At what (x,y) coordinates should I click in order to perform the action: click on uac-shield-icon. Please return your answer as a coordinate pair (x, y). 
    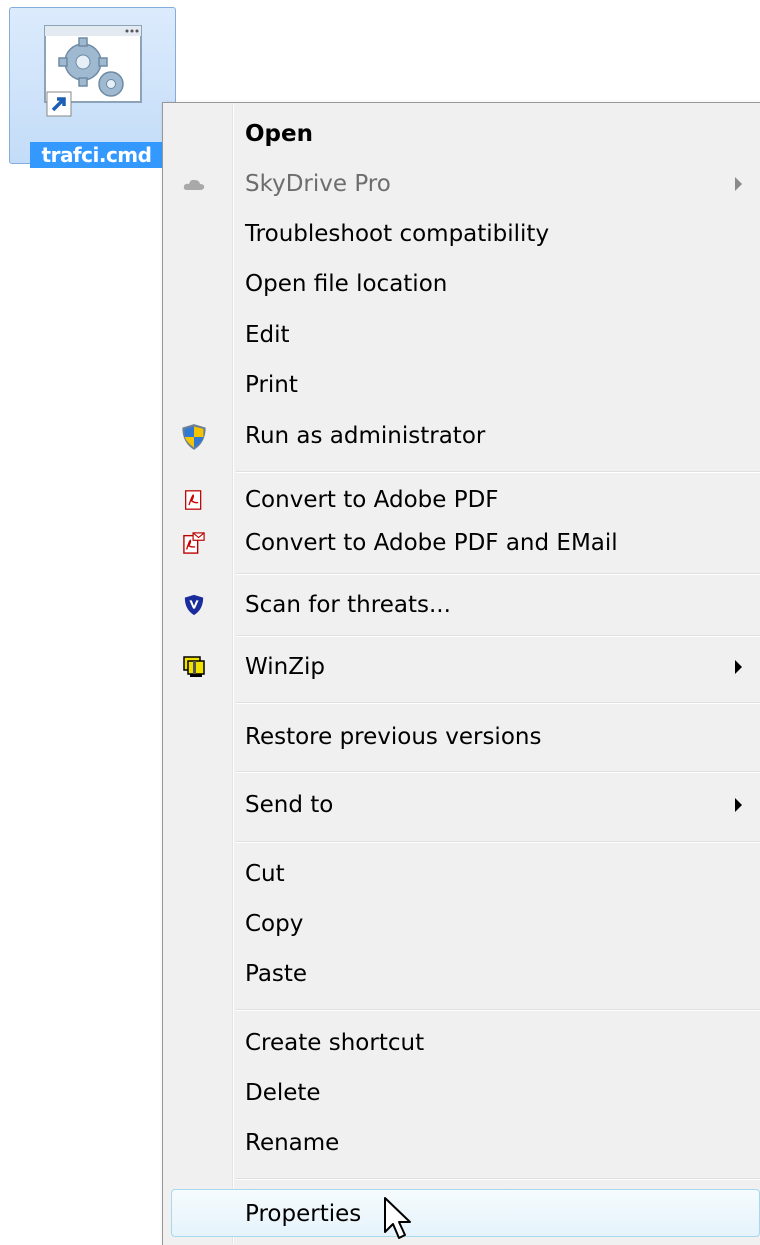
    Looking at the image, I should click on (194, 437).